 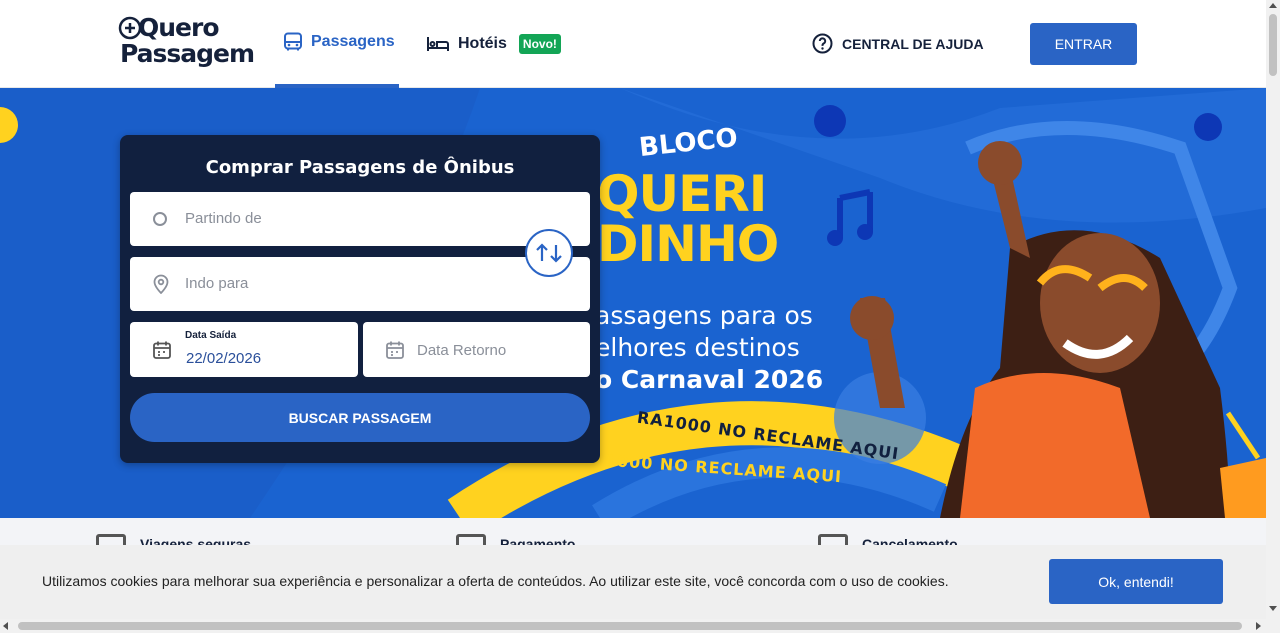 What do you see at coordinates (224, 358) in the screenshot?
I see `departure-date-value: 22/02/2026` at bounding box center [224, 358].